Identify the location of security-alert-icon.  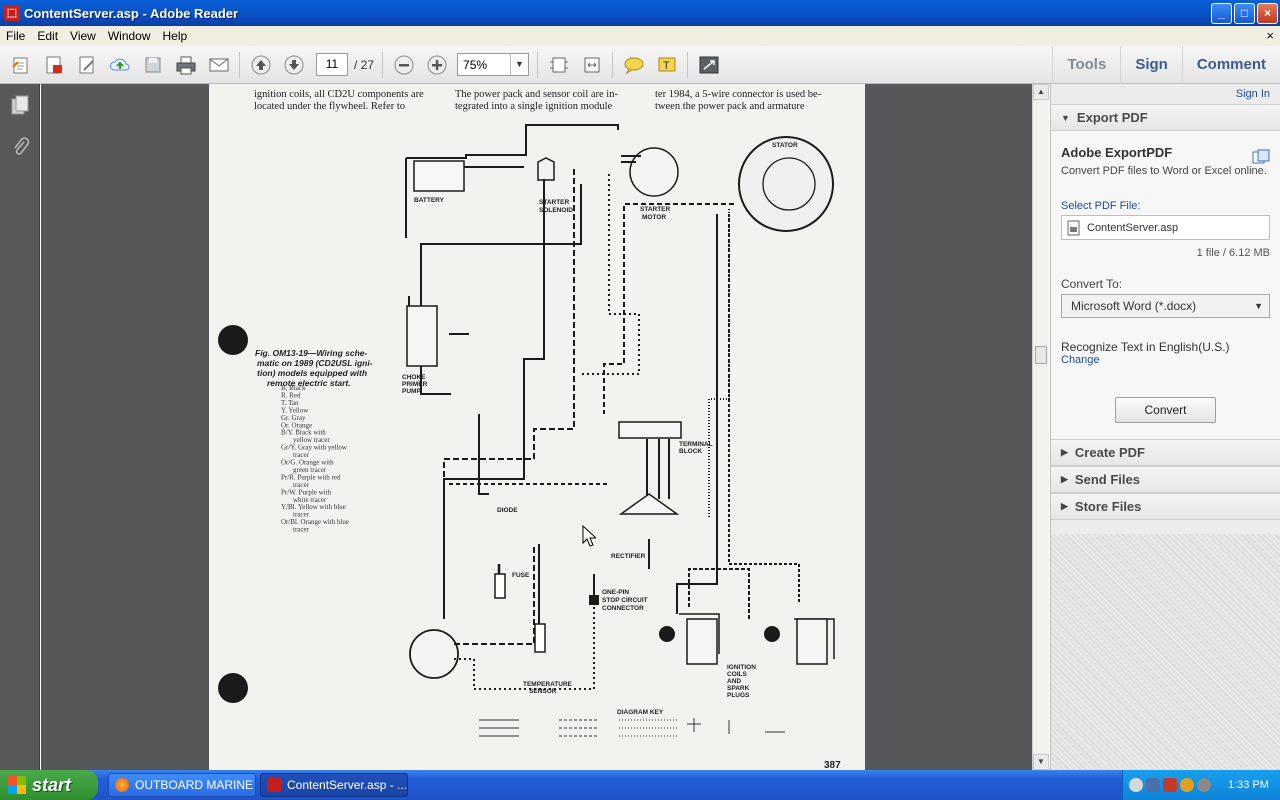
(1170, 785).